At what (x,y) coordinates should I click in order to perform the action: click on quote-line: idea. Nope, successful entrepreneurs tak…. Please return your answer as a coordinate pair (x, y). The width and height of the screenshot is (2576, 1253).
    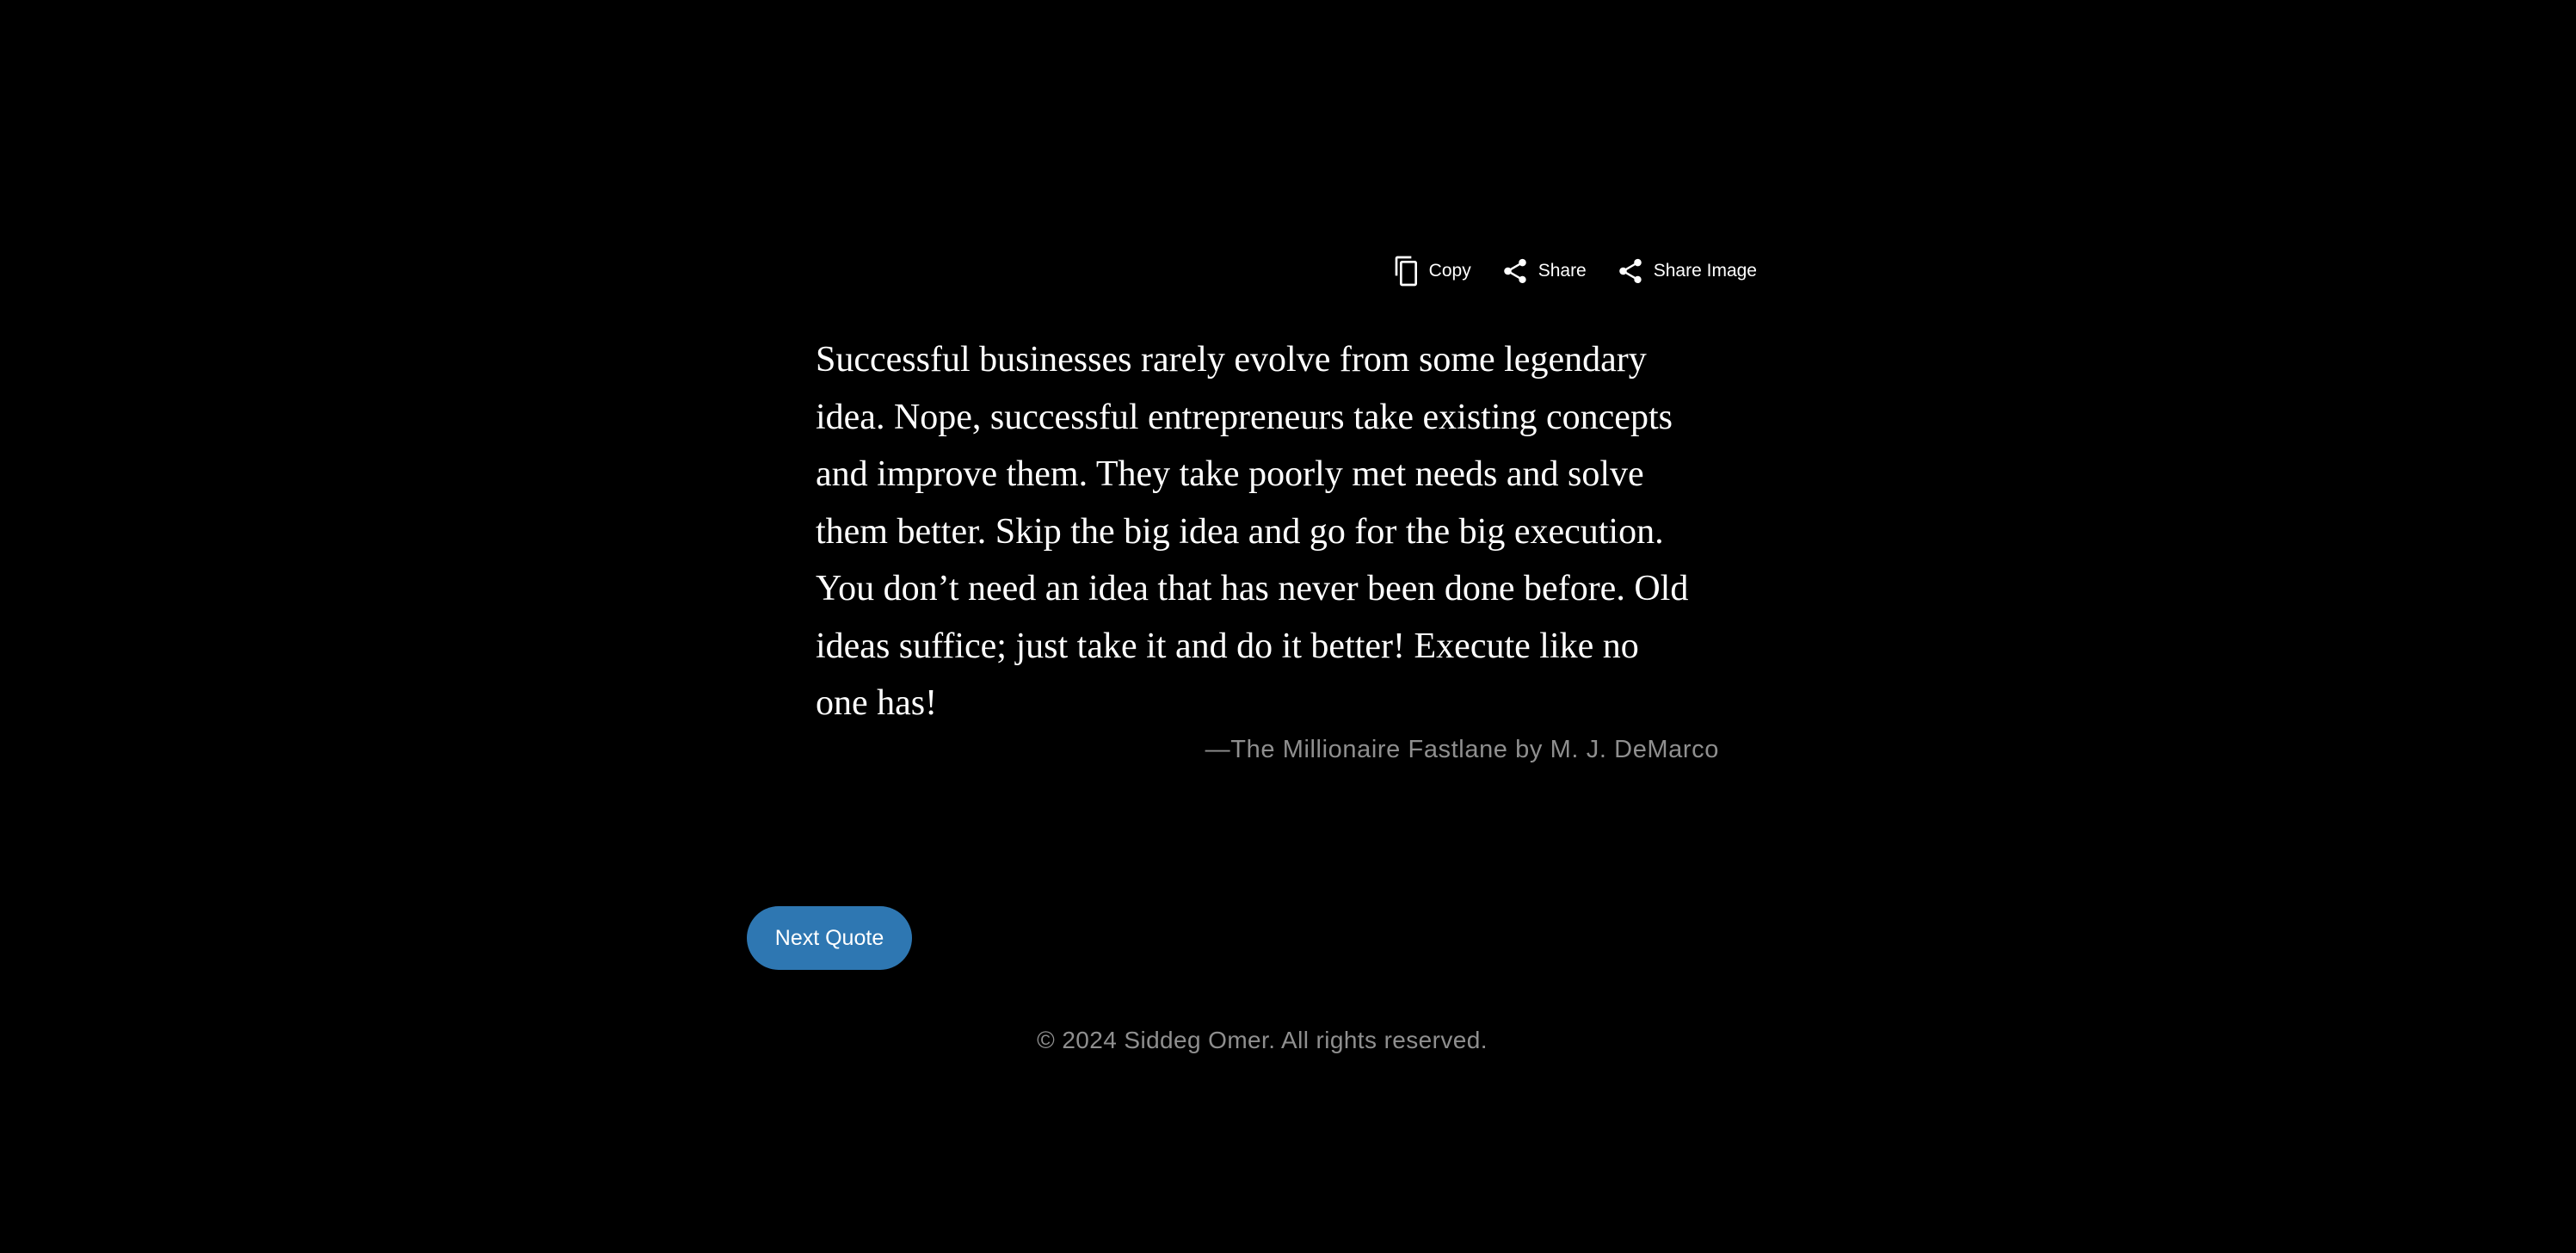
    Looking at the image, I should click on (1244, 417).